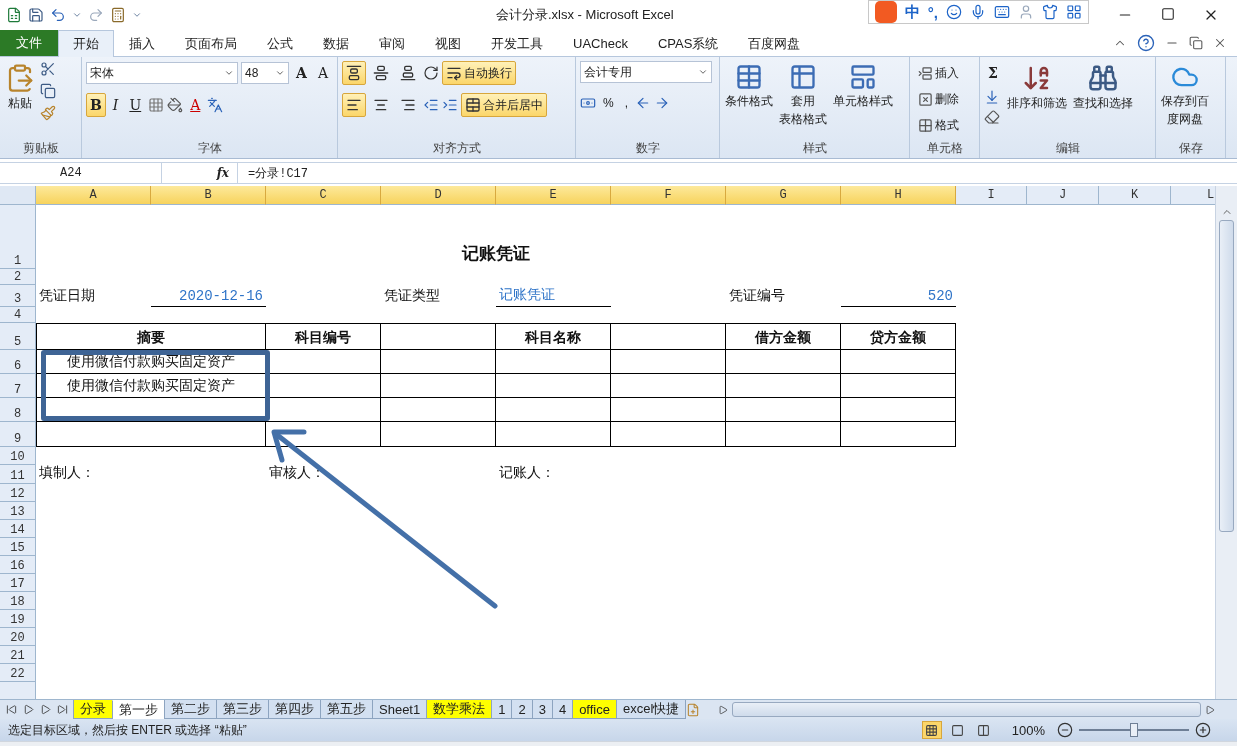 The width and height of the screenshot is (1237, 746). What do you see at coordinates (668, 195) in the screenshot?
I see `column-header: F` at bounding box center [668, 195].